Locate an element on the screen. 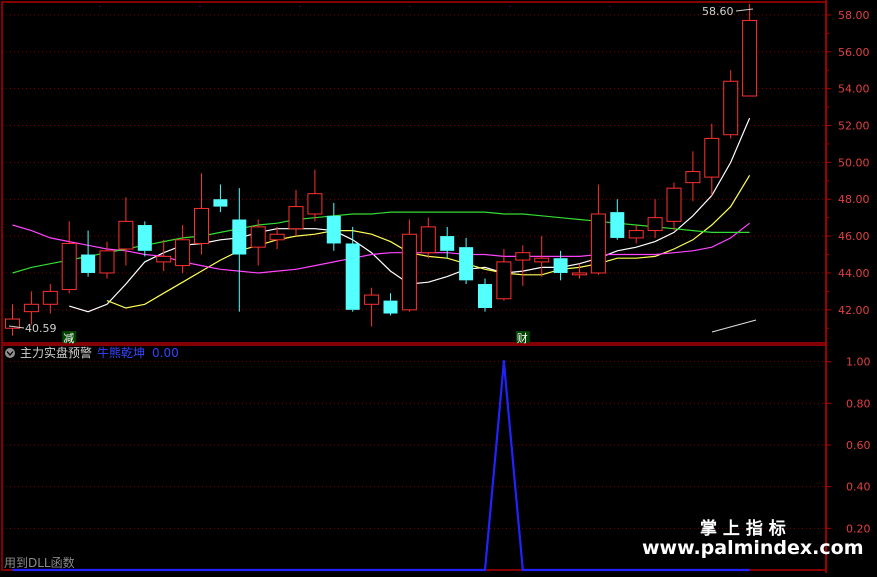  watermark: 掌 上 指 标 www.palmindex.com is located at coordinates (753, 538).